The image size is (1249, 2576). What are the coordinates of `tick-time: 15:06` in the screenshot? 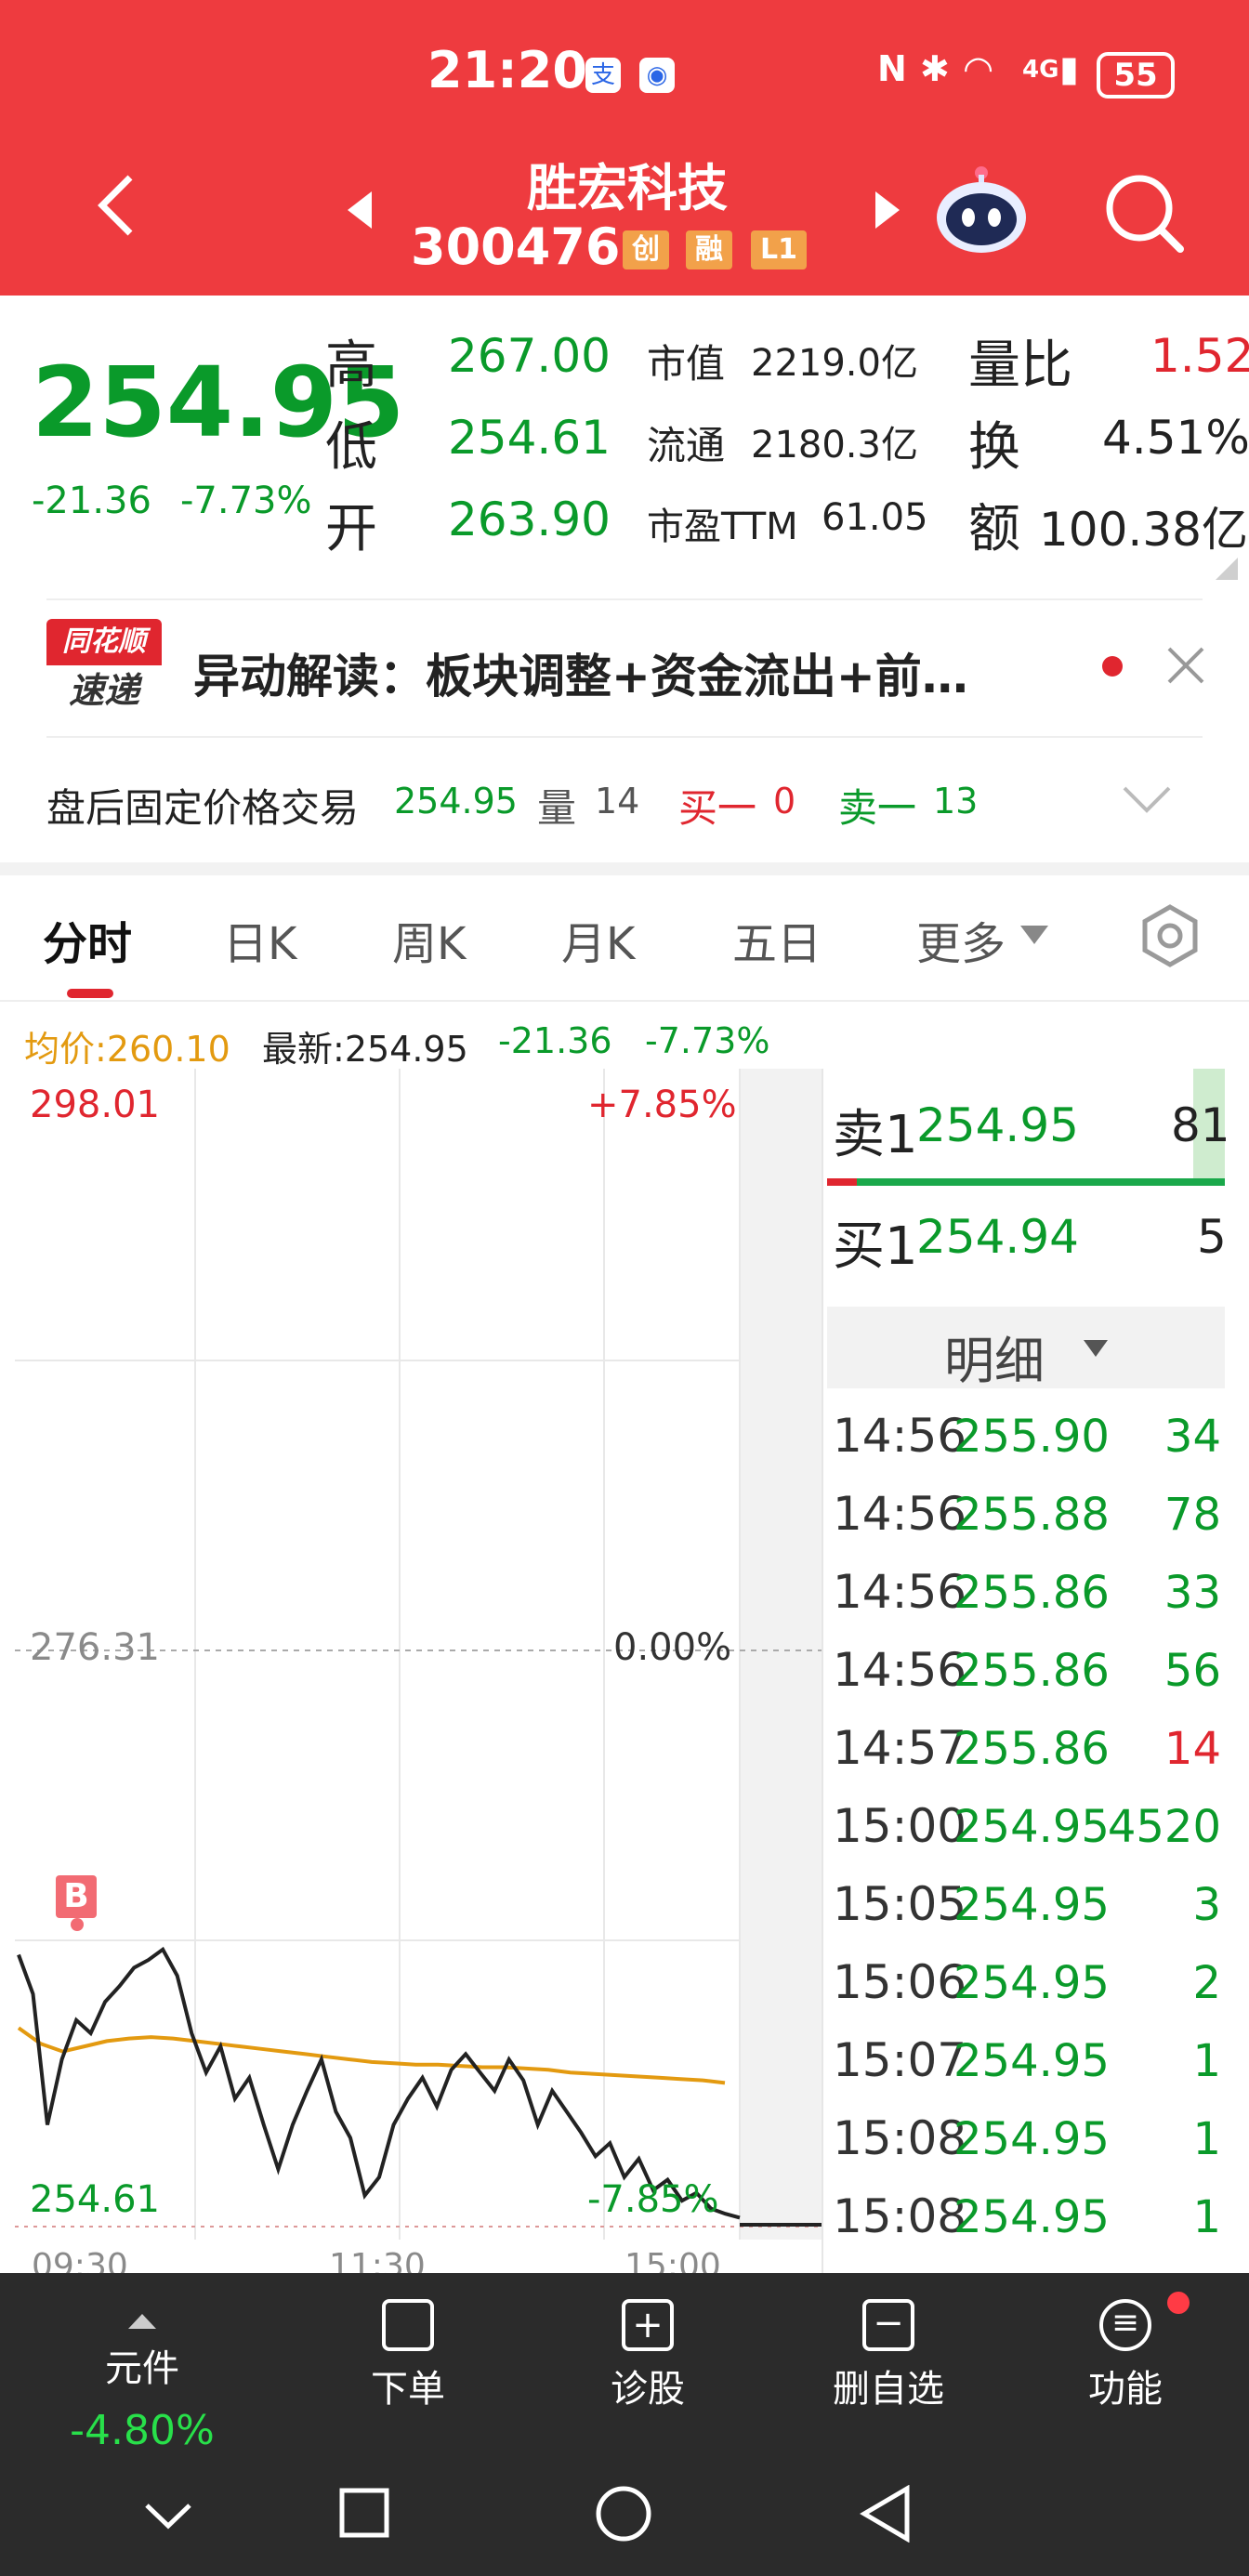 It's located at (900, 1982).